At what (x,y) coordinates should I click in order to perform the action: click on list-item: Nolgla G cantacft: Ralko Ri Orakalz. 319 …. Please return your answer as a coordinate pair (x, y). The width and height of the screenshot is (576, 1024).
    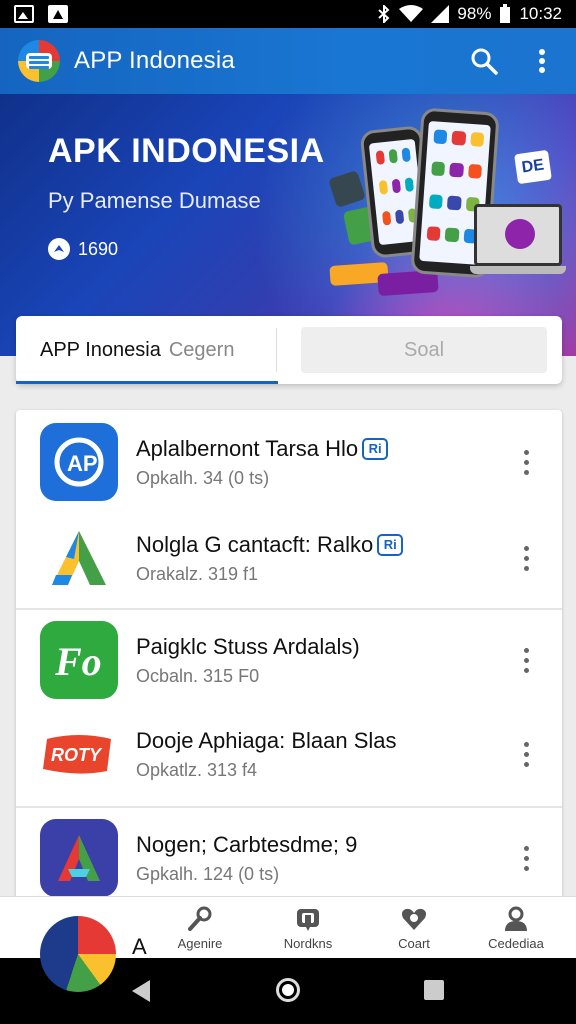
    Looking at the image, I should click on (289, 558).